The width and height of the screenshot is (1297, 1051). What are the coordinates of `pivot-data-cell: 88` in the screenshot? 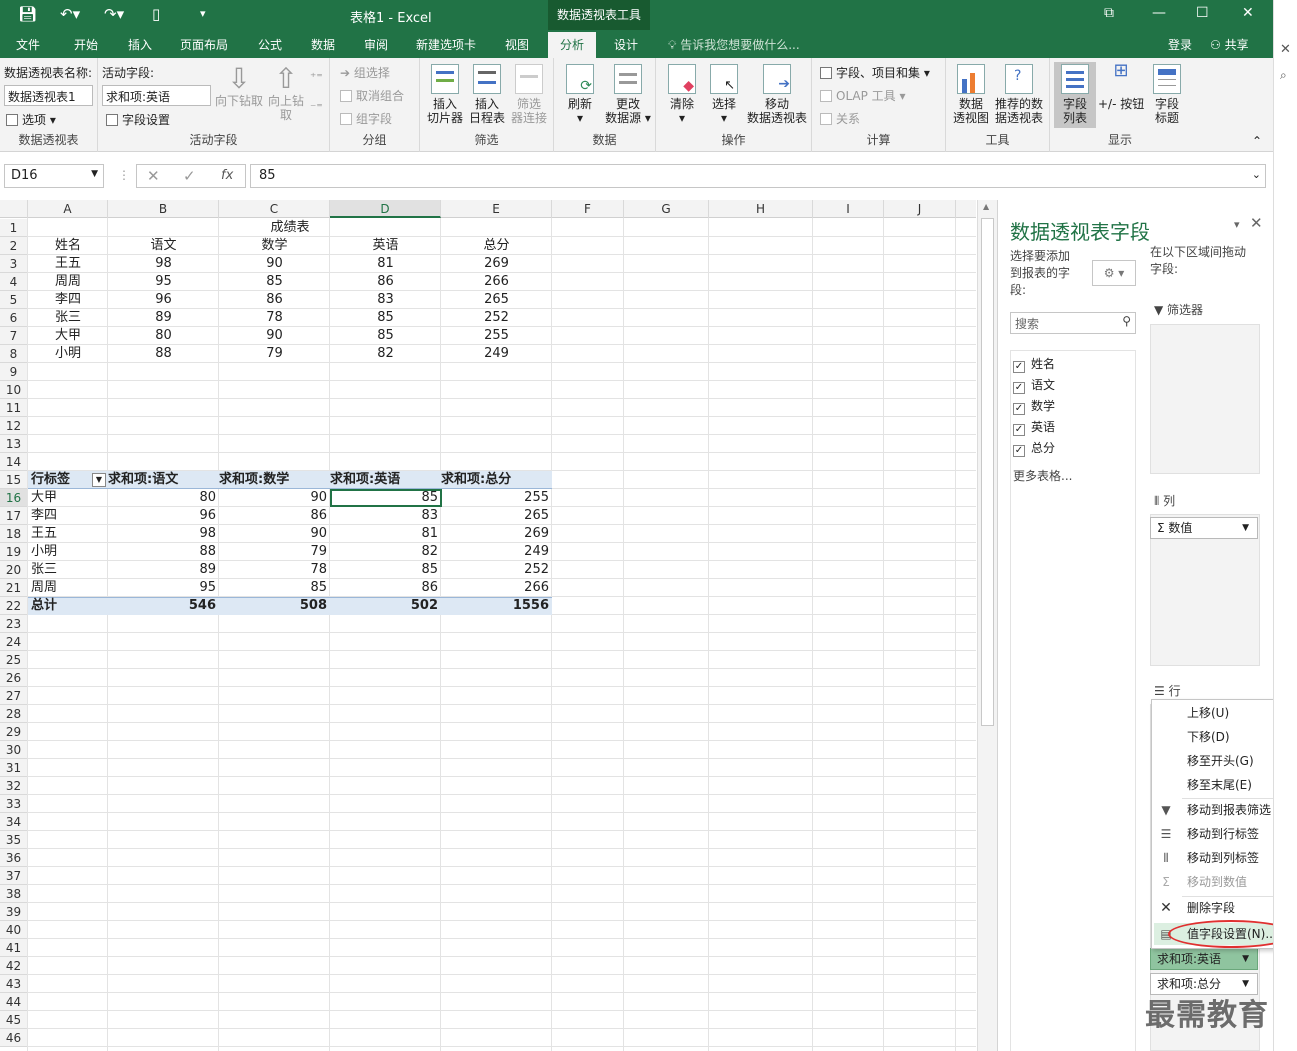 It's located at (163, 552).